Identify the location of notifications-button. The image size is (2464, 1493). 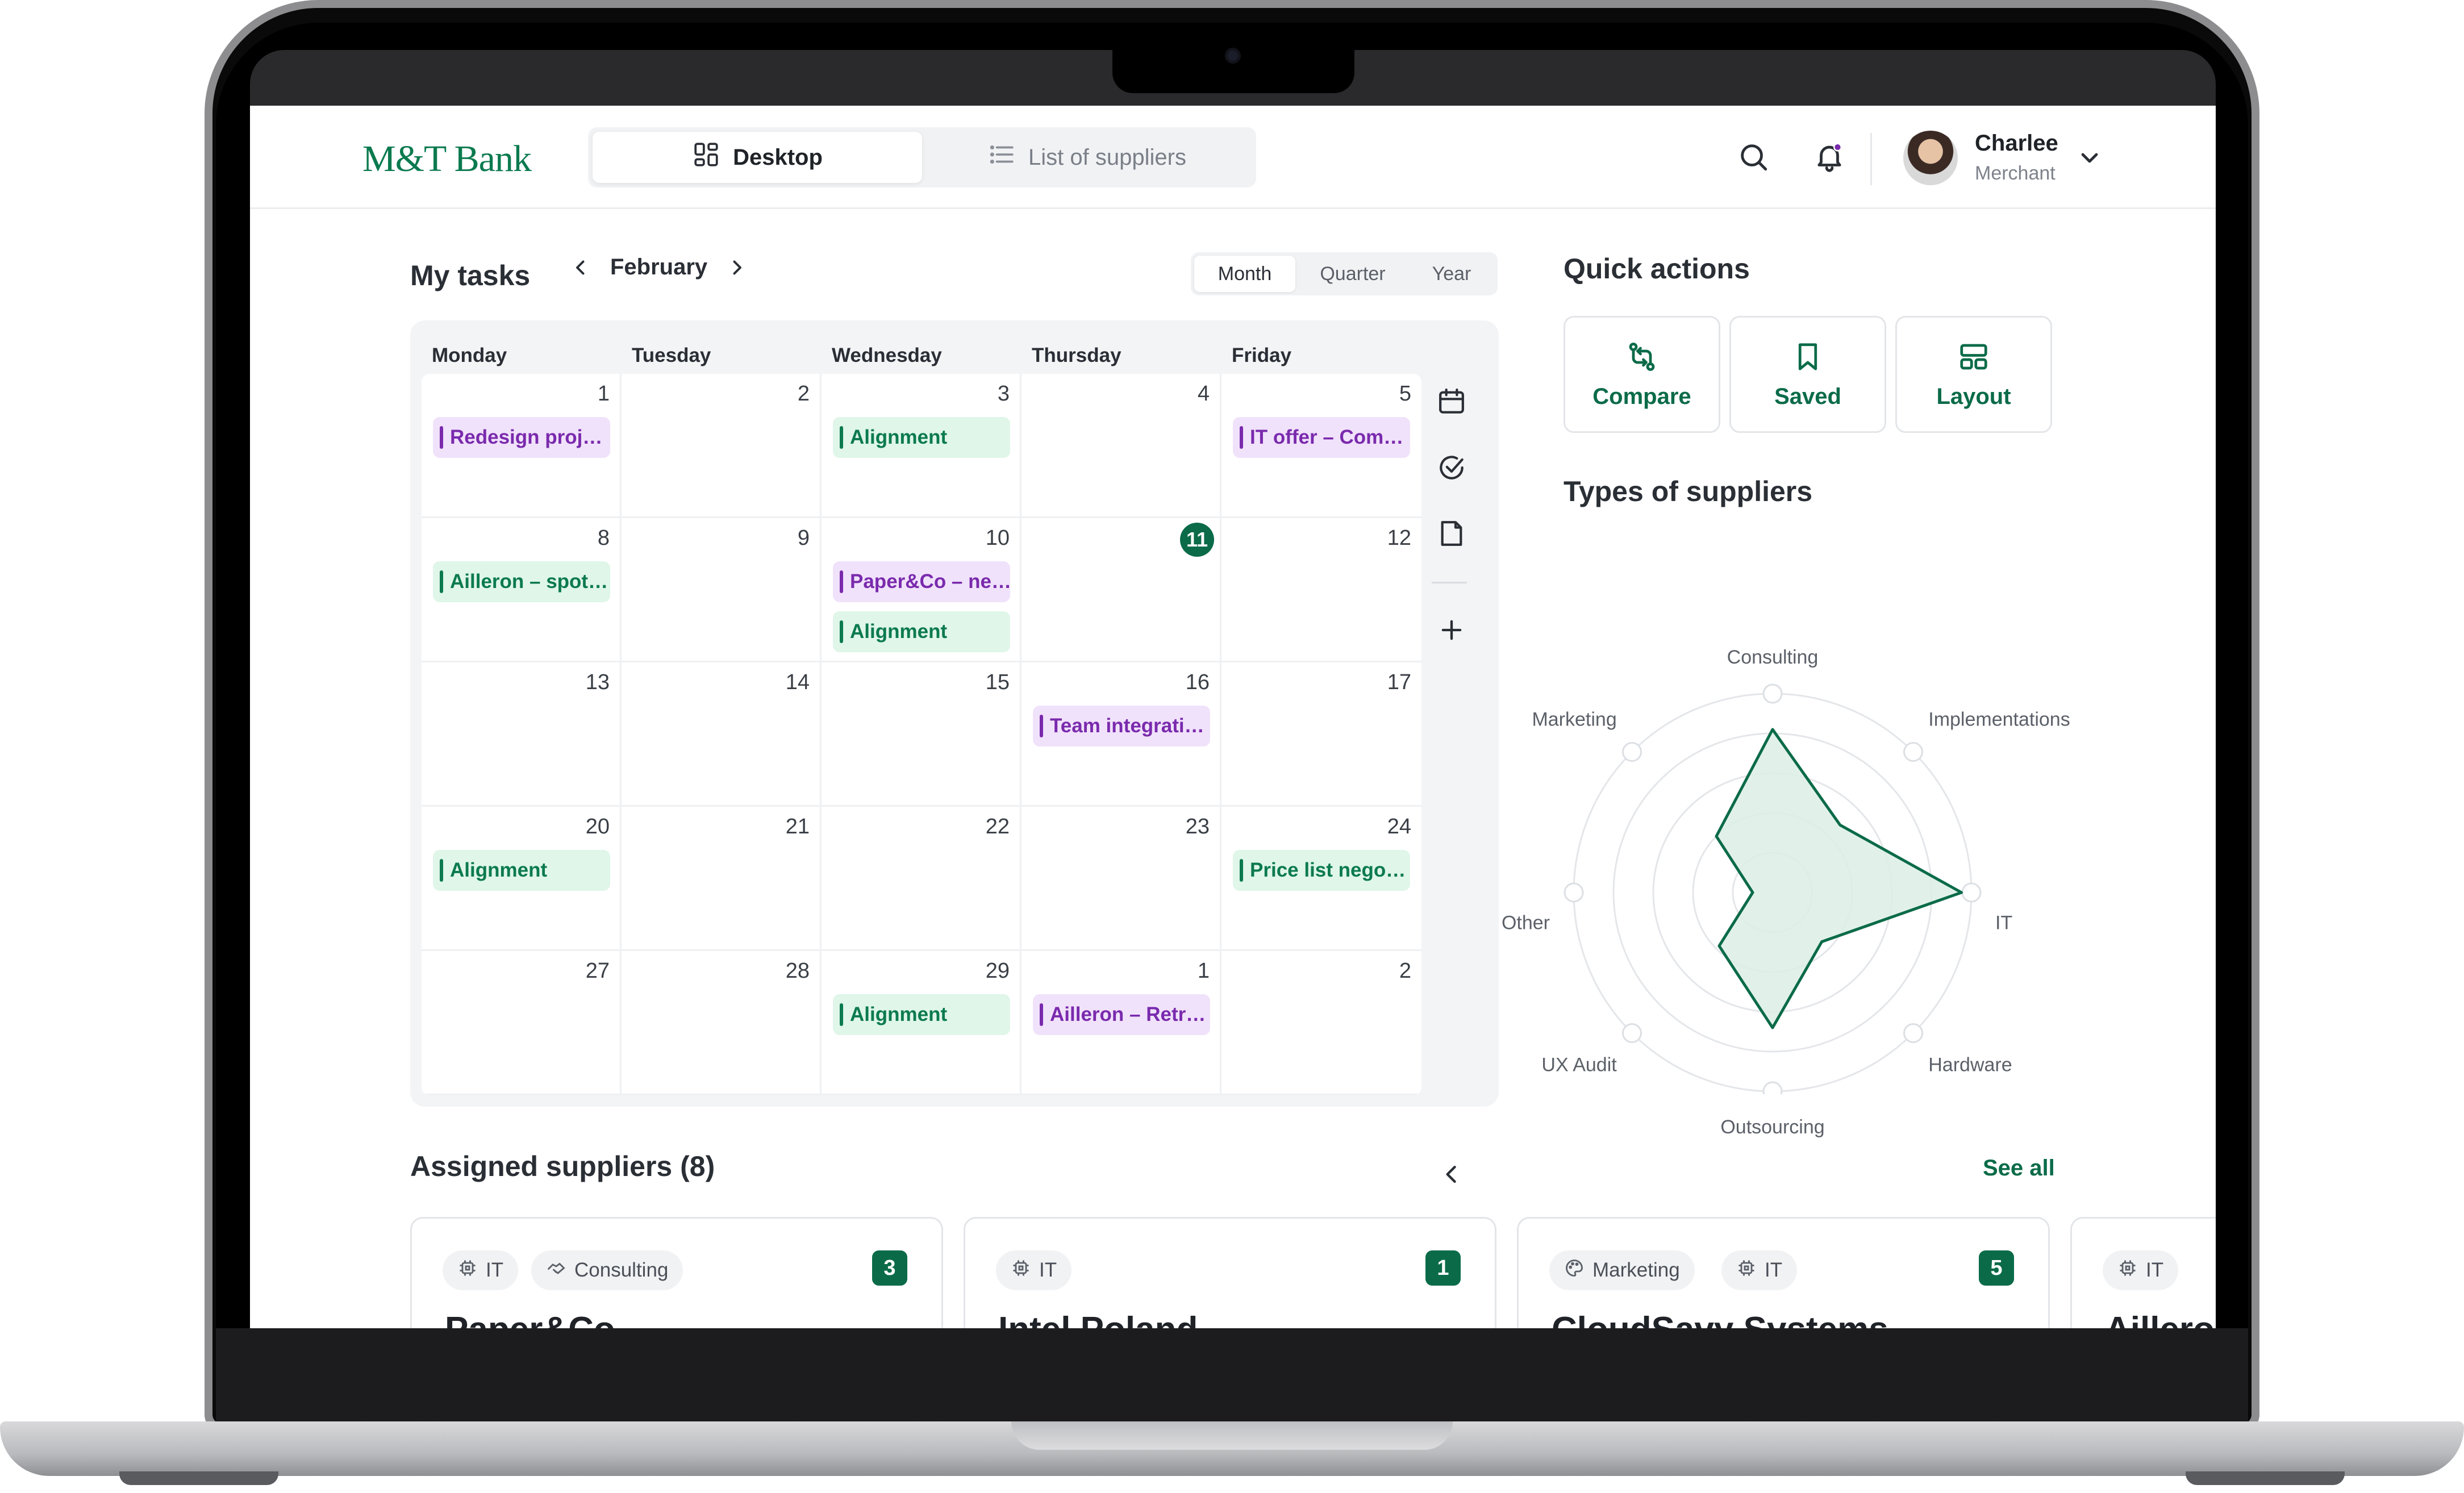
(1830, 157).